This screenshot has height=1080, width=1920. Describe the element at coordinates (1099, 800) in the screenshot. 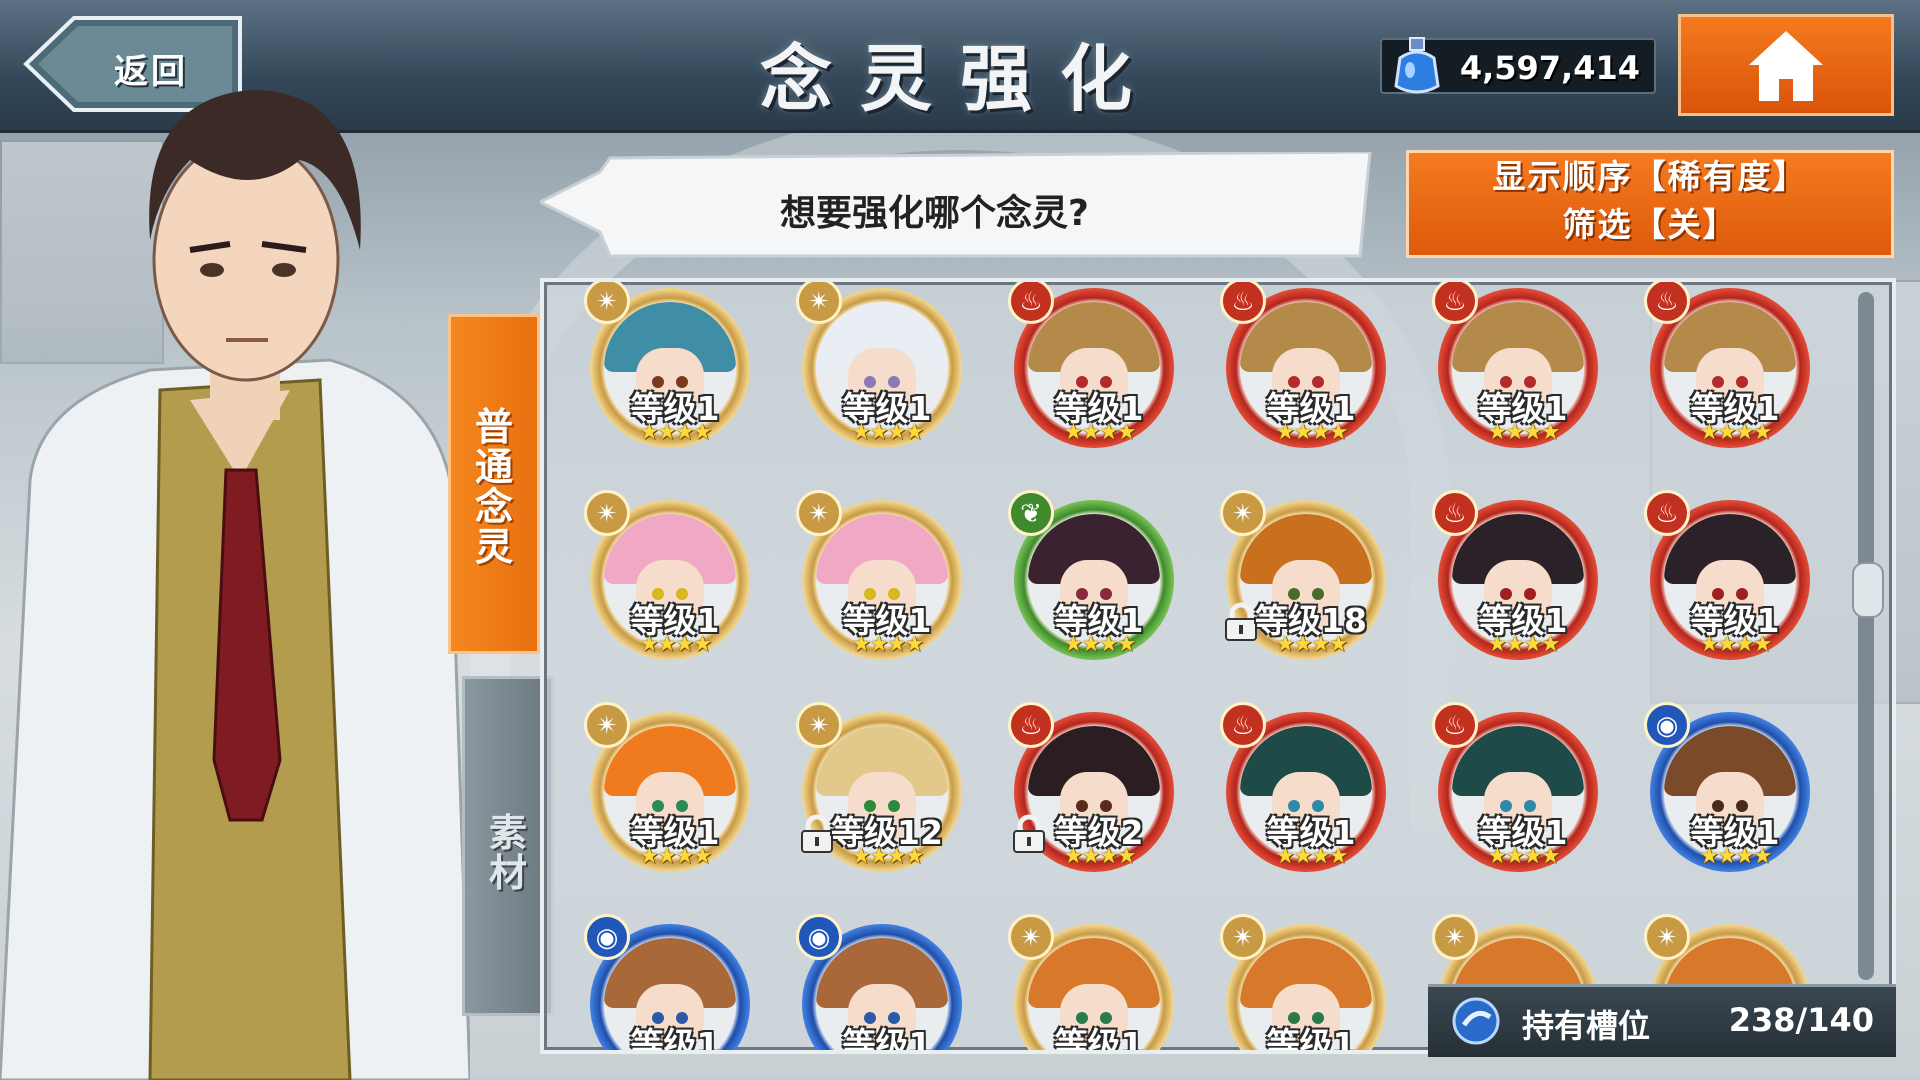

I see `spirit-card: ♨ 等级2 ★★★★` at that location.